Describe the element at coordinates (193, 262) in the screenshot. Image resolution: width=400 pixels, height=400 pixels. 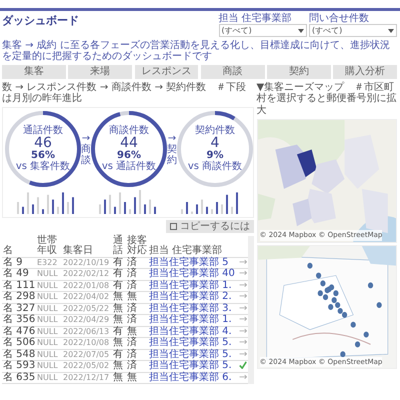
I see `table-link: 担当住宅事業部 5` at that location.